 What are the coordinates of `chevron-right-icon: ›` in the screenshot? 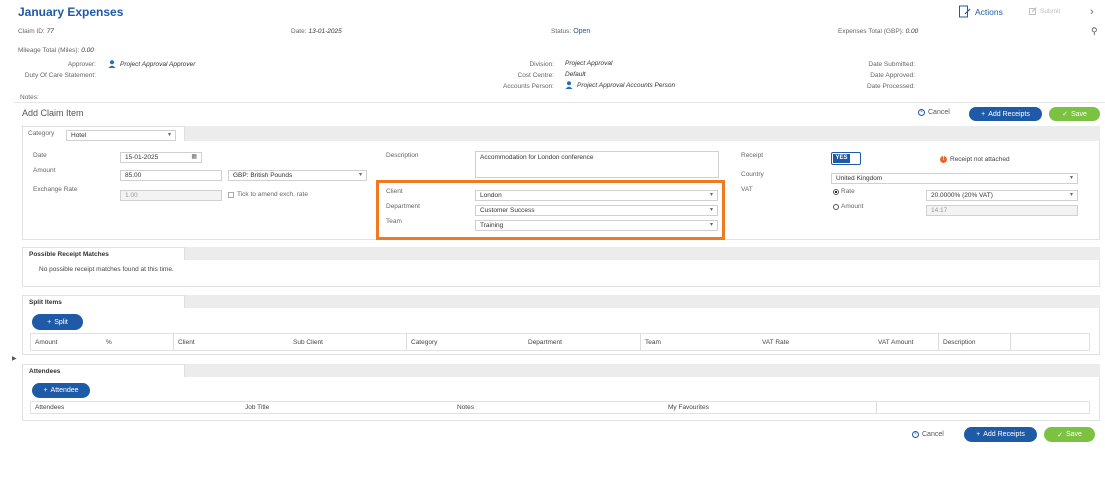 It's located at (1092, 12).